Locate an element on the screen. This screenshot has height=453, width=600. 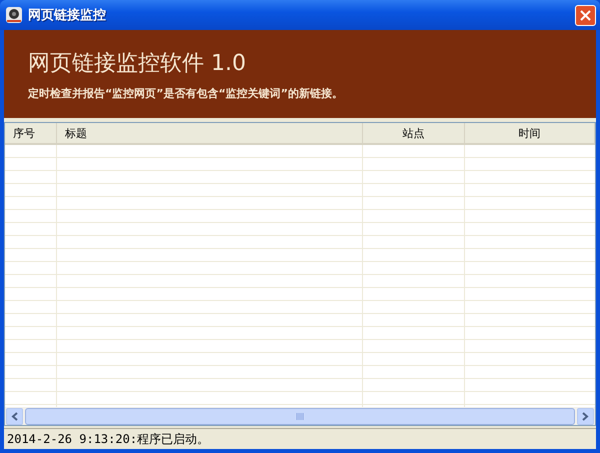
close-button is located at coordinates (585, 15).